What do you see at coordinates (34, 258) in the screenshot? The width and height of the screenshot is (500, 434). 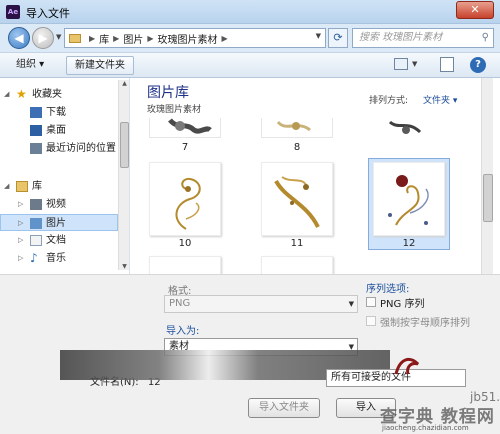 I see `music-library-icon: ♪` at bounding box center [34, 258].